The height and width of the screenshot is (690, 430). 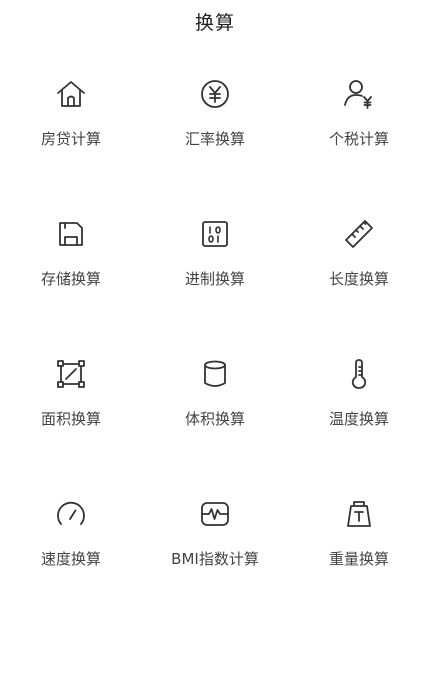 What do you see at coordinates (215, 514) in the screenshot?
I see `heartbeat-monitor-icon` at bounding box center [215, 514].